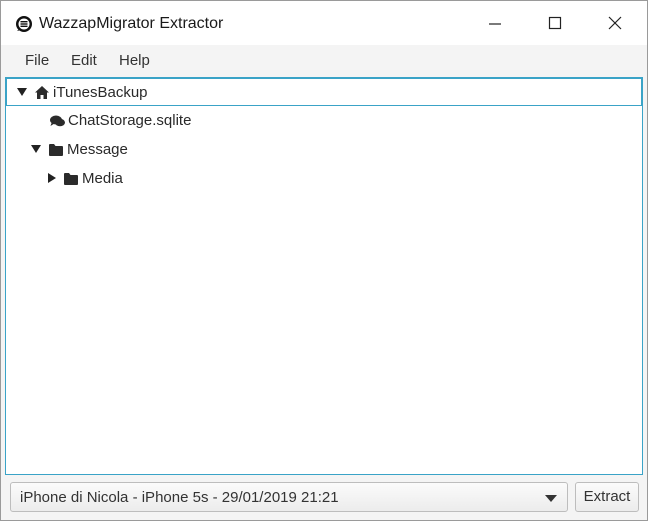 The image size is (648, 521). Describe the element at coordinates (607, 497) in the screenshot. I see `extract-button: Extract` at that location.